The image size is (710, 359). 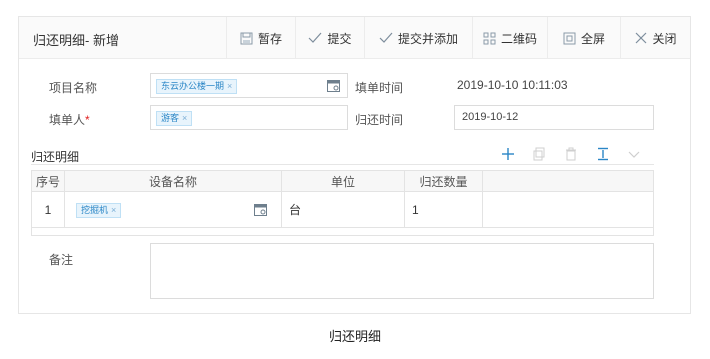 I want to click on dialog-header: 归还明细- 新增 暂存 提交 提交并添加 二维码 全屏 关闭, so click(x=354, y=38).